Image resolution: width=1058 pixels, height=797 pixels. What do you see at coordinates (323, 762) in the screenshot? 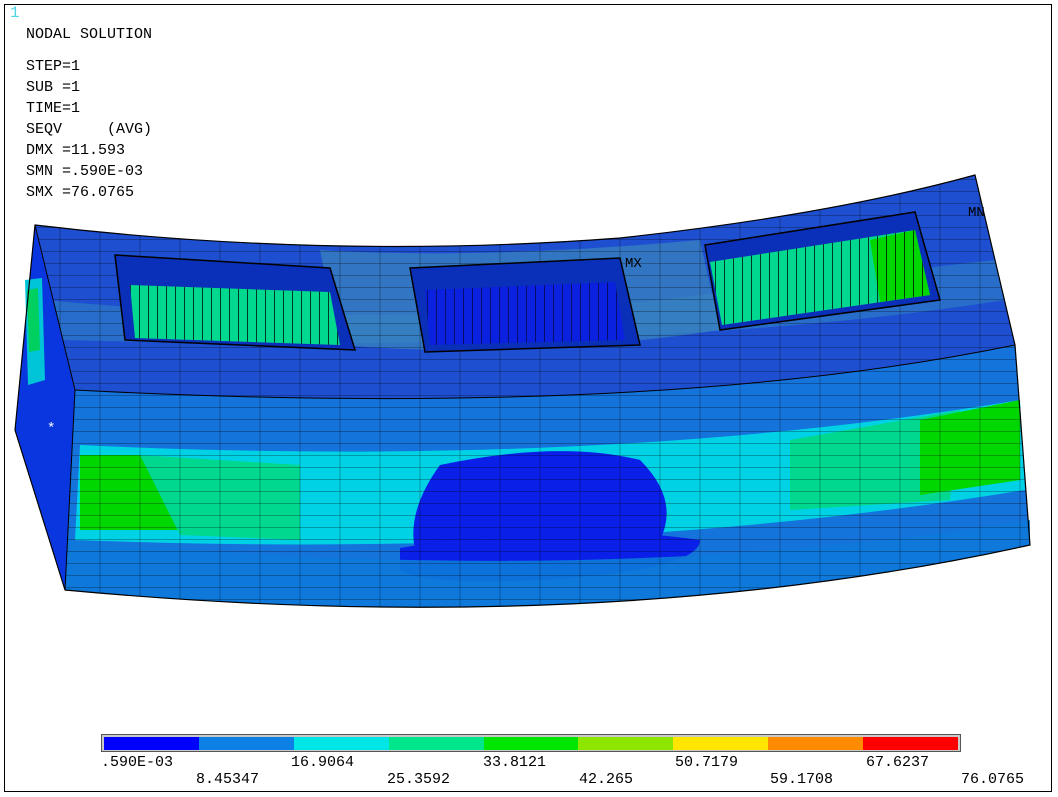
I see `legend-label-2: 16.9064` at bounding box center [323, 762].